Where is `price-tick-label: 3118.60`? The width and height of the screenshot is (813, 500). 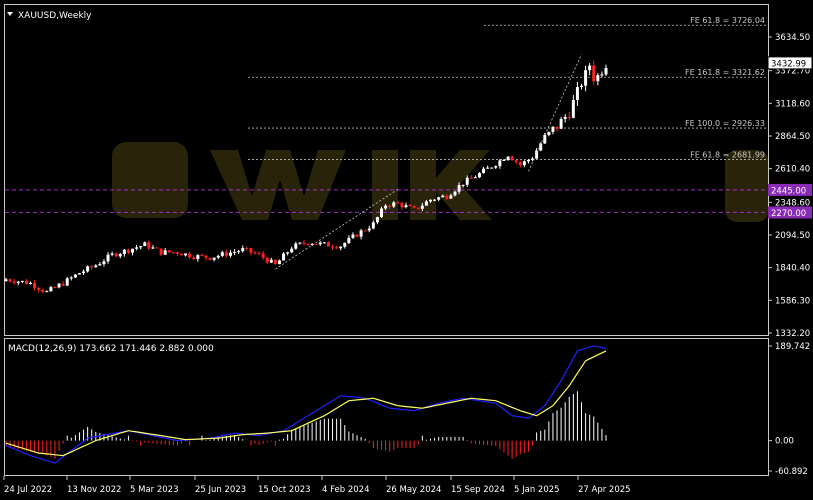 price-tick-label: 3118.60 is located at coordinates (792, 104).